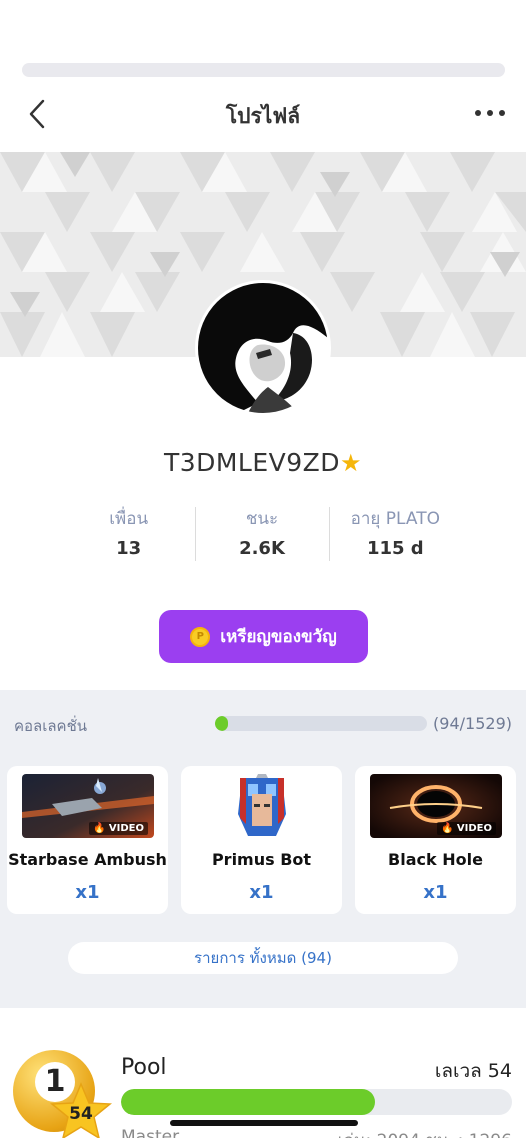 Image resolution: width=526 pixels, height=1138 pixels. Describe the element at coordinates (473, 1071) in the screenshot. I see `game-level: เลเวล 54` at that location.